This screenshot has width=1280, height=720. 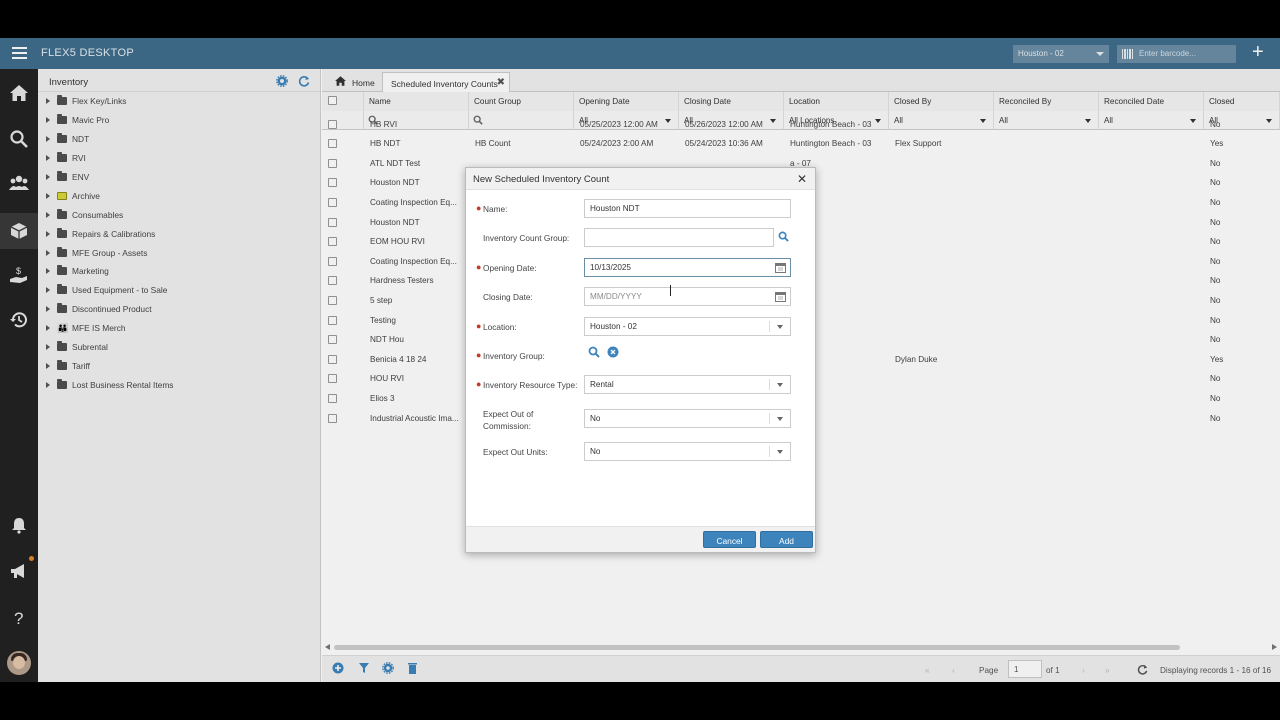 What do you see at coordinates (602, 384) in the screenshot?
I see `resource-type-value: Rental` at bounding box center [602, 384].